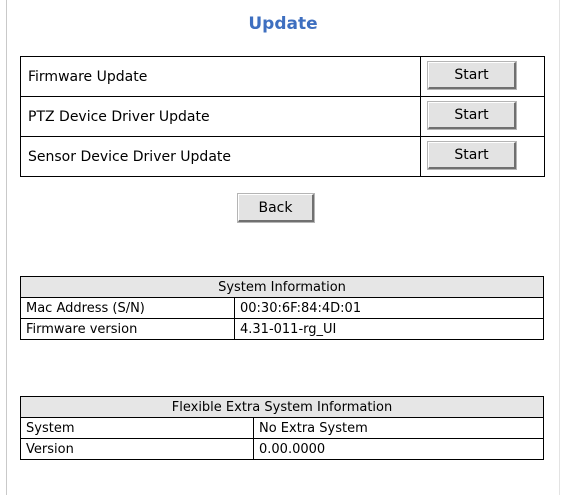  I want to click on sensor-driver-update-start-button: Start, so click(472, 155).